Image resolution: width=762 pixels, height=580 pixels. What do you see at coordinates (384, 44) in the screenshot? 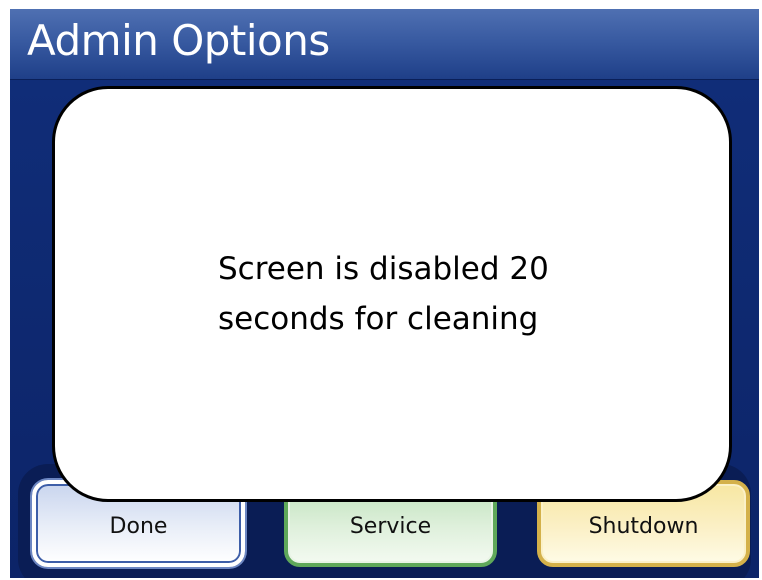
I see `header-bar: Admin Options` at bounding box center [384, 44].